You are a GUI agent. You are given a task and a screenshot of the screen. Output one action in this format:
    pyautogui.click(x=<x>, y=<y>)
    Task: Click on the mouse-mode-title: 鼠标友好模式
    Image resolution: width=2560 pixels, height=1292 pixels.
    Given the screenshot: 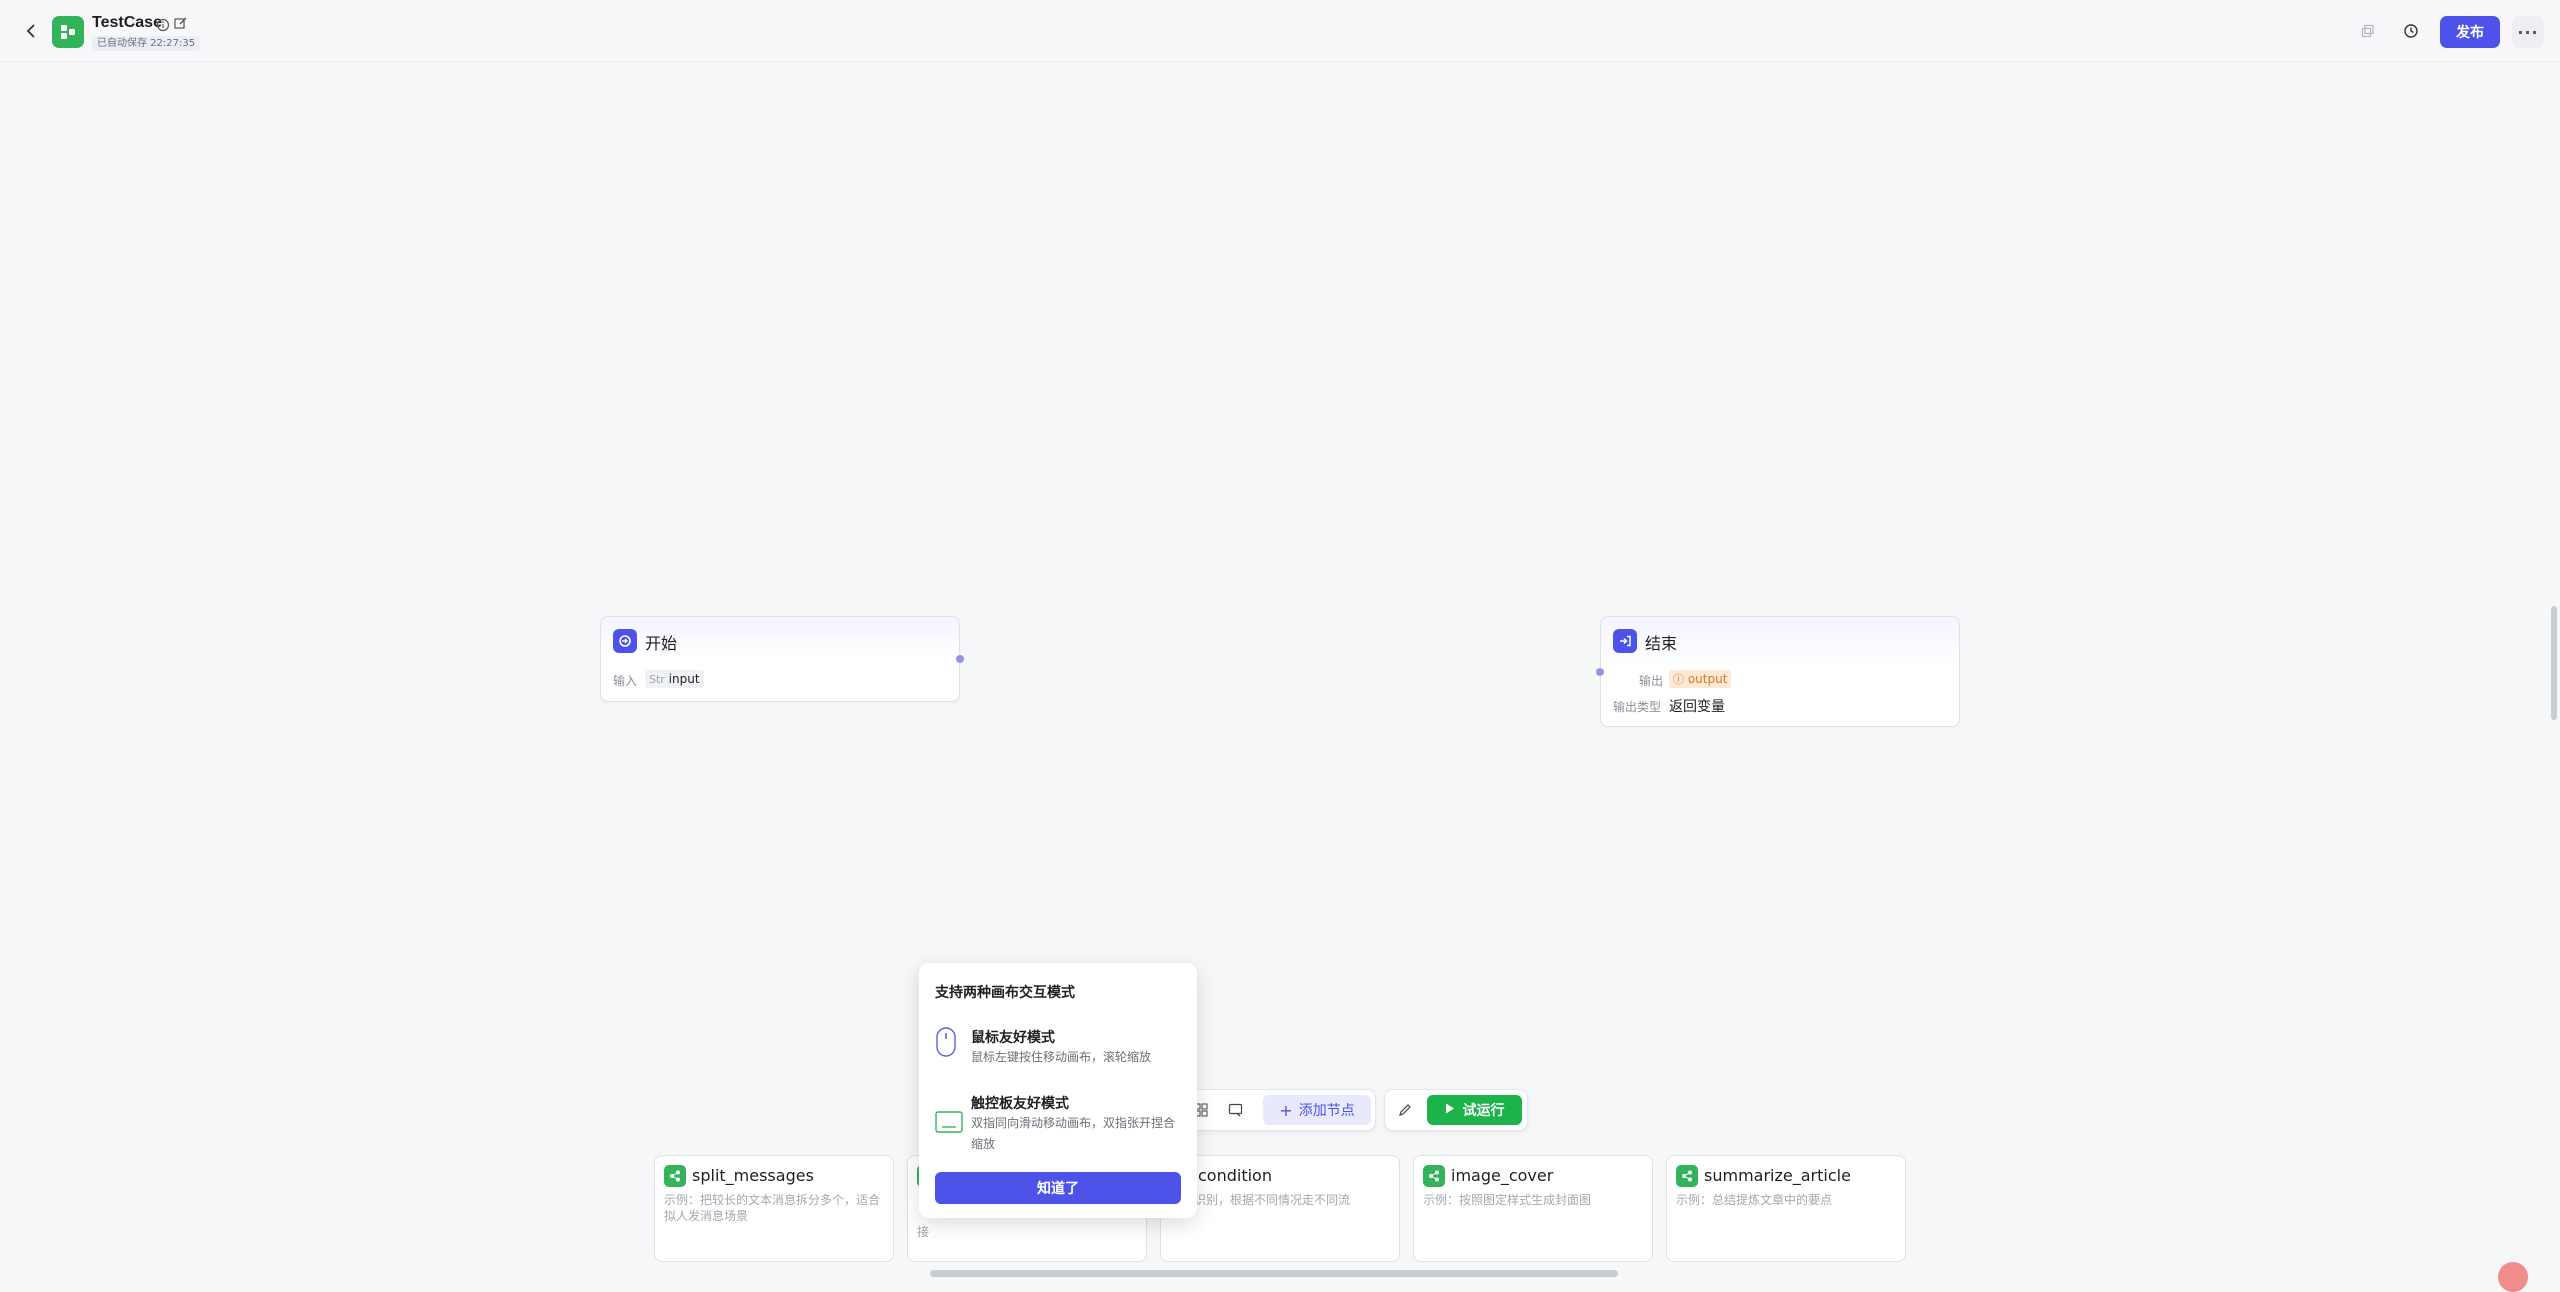 What is the action you would take?
    pyautogui.click(x=1013, y=1038)
    